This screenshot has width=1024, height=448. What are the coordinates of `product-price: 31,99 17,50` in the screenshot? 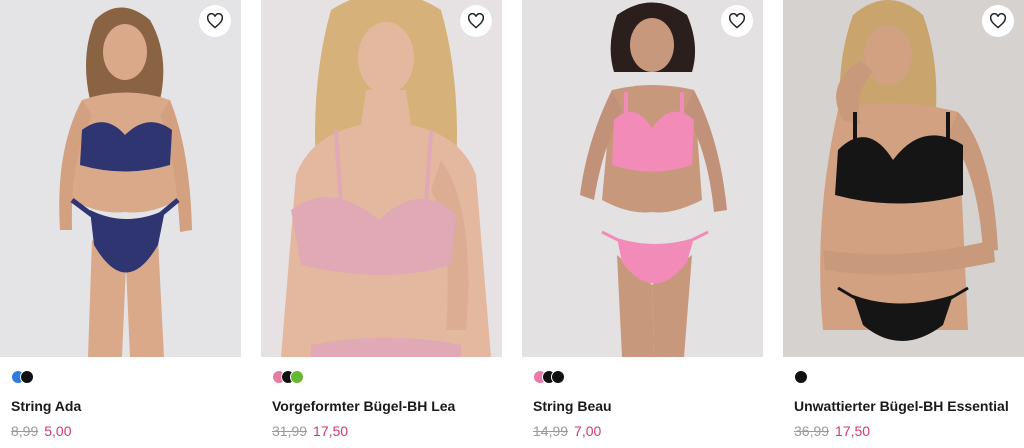 It's located at (310, 431).